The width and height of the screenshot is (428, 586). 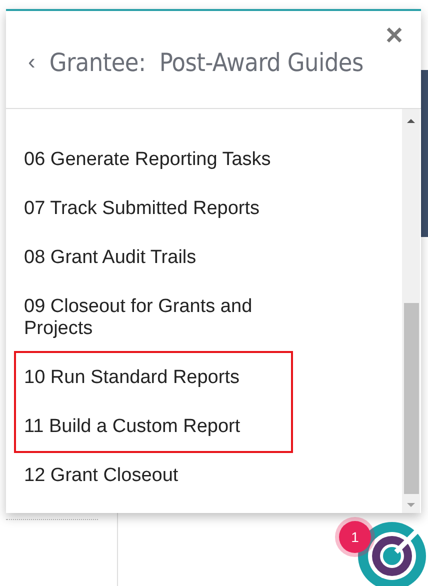 What do you see at coordinates (155, 208) in the screenshot?
I see `guide-link: 07 Track Submitted Reports` at bounding box center [155, 208].